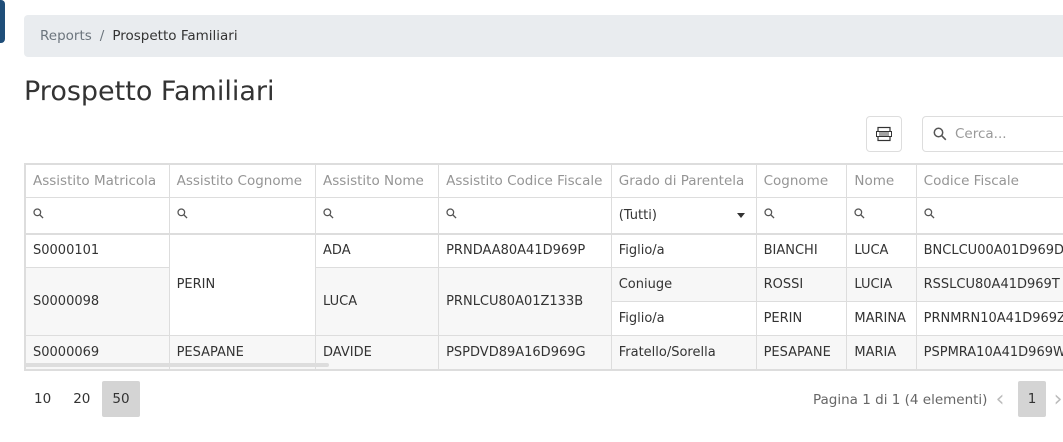 This screenshot has width=1063, height=442. What do you see at coordinates (881, 250) in the screenshot?
I see `cell-nome: LUCA` at bounding box center [881, 250].